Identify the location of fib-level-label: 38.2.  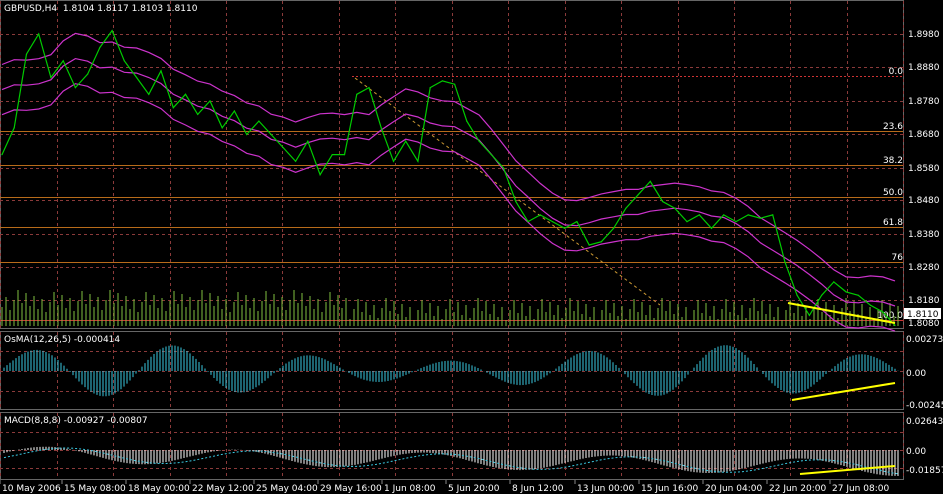
(893, 161).